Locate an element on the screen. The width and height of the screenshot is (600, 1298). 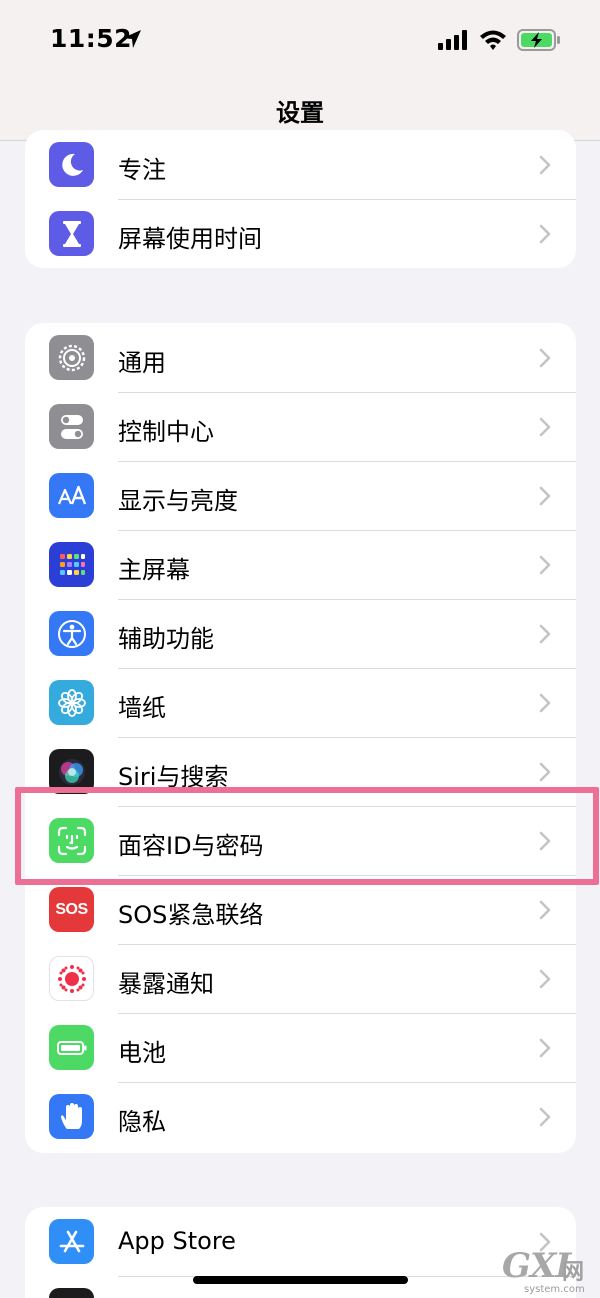
status-time: 11:52 is located at coordinates (91, 38).